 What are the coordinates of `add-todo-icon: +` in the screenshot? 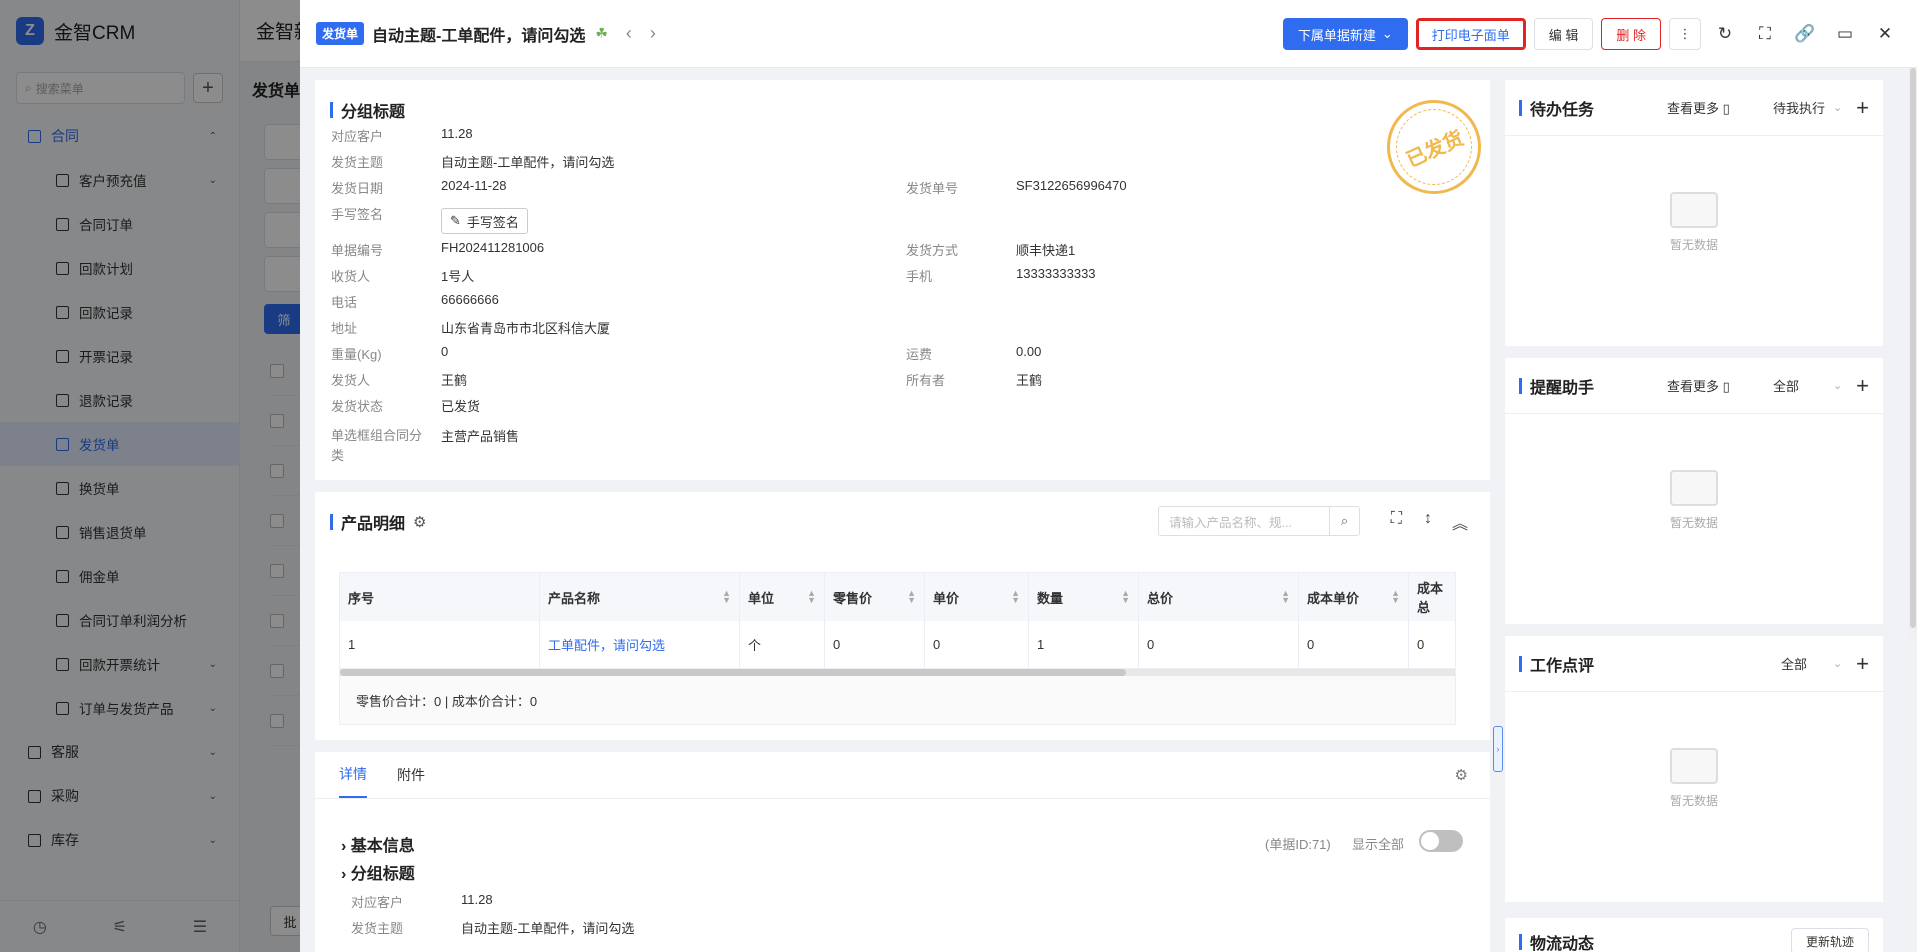 It's located at (1862, 108).